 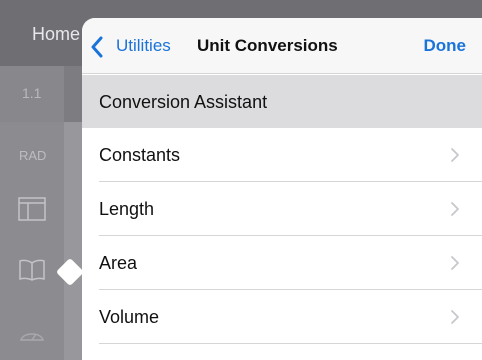 What do you see at coordinates (290, 343) in the screenshot?
I see `divider` at bounding box center [290, 343].